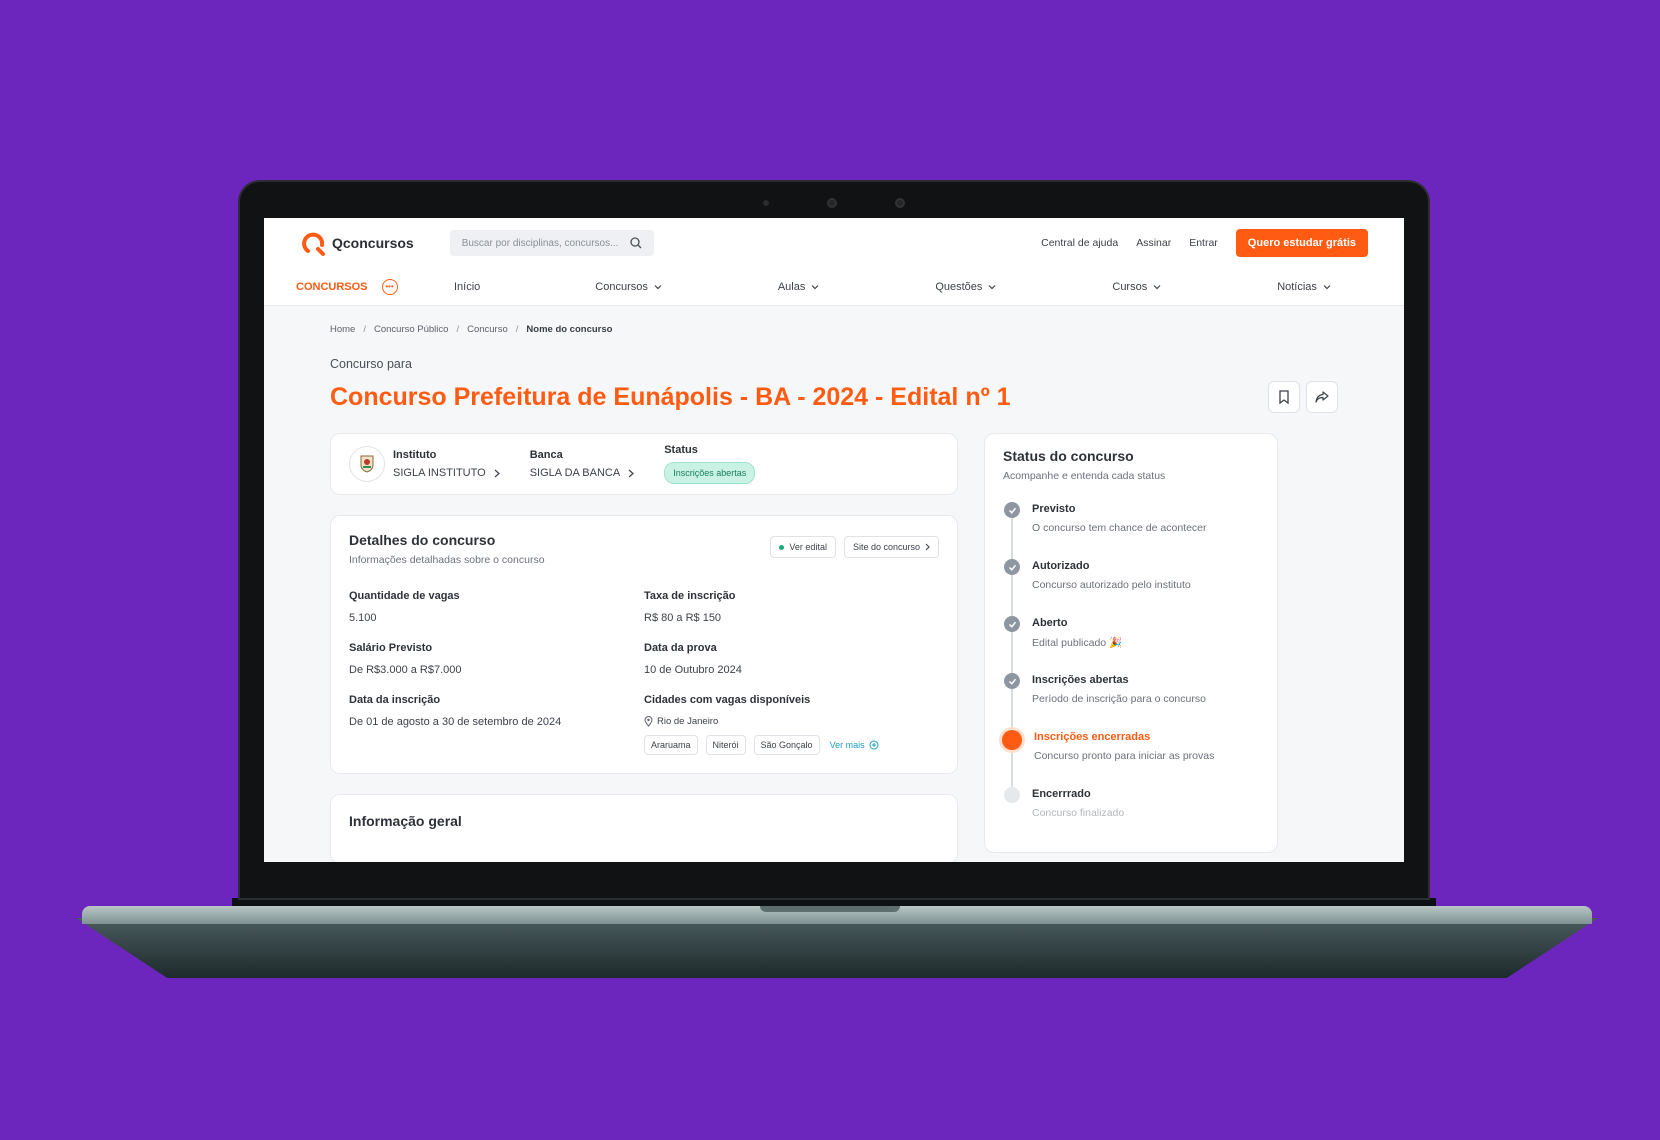 This screenshot has width=1660, height=1140. I want to click on step-description: Concurso autorizado pelo instituto, so click(1111, 585).